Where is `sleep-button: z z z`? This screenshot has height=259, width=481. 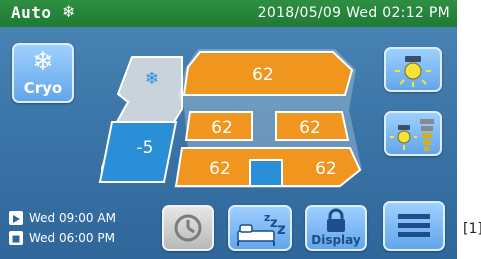
sleep-button: z z z is located at coordinates (260, 228).